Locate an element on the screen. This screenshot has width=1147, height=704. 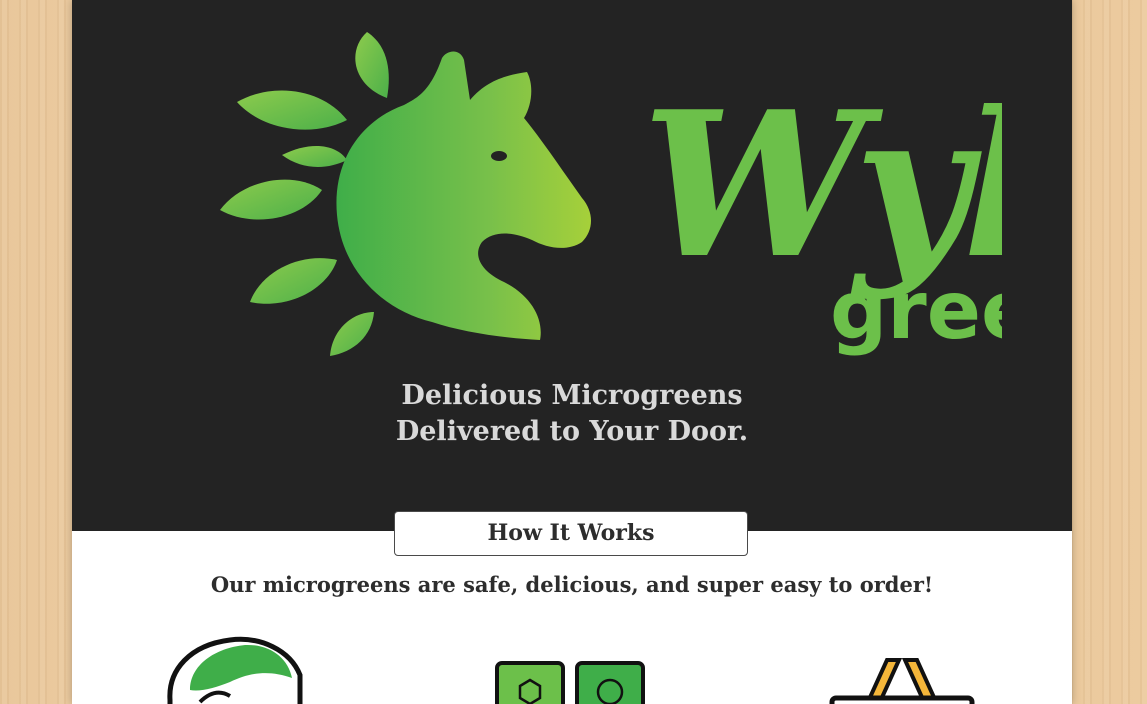
delivery-boxes-icon is located at coordinates (570, 682).